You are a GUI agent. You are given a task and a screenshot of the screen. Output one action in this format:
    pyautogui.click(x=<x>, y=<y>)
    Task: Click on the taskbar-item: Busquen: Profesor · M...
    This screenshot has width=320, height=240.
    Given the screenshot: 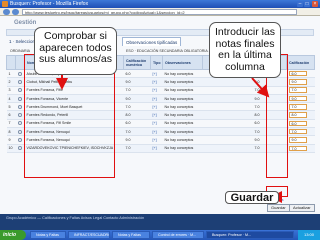 What is the action you would take?
    pyautogui.click(x=250, y=235)
    